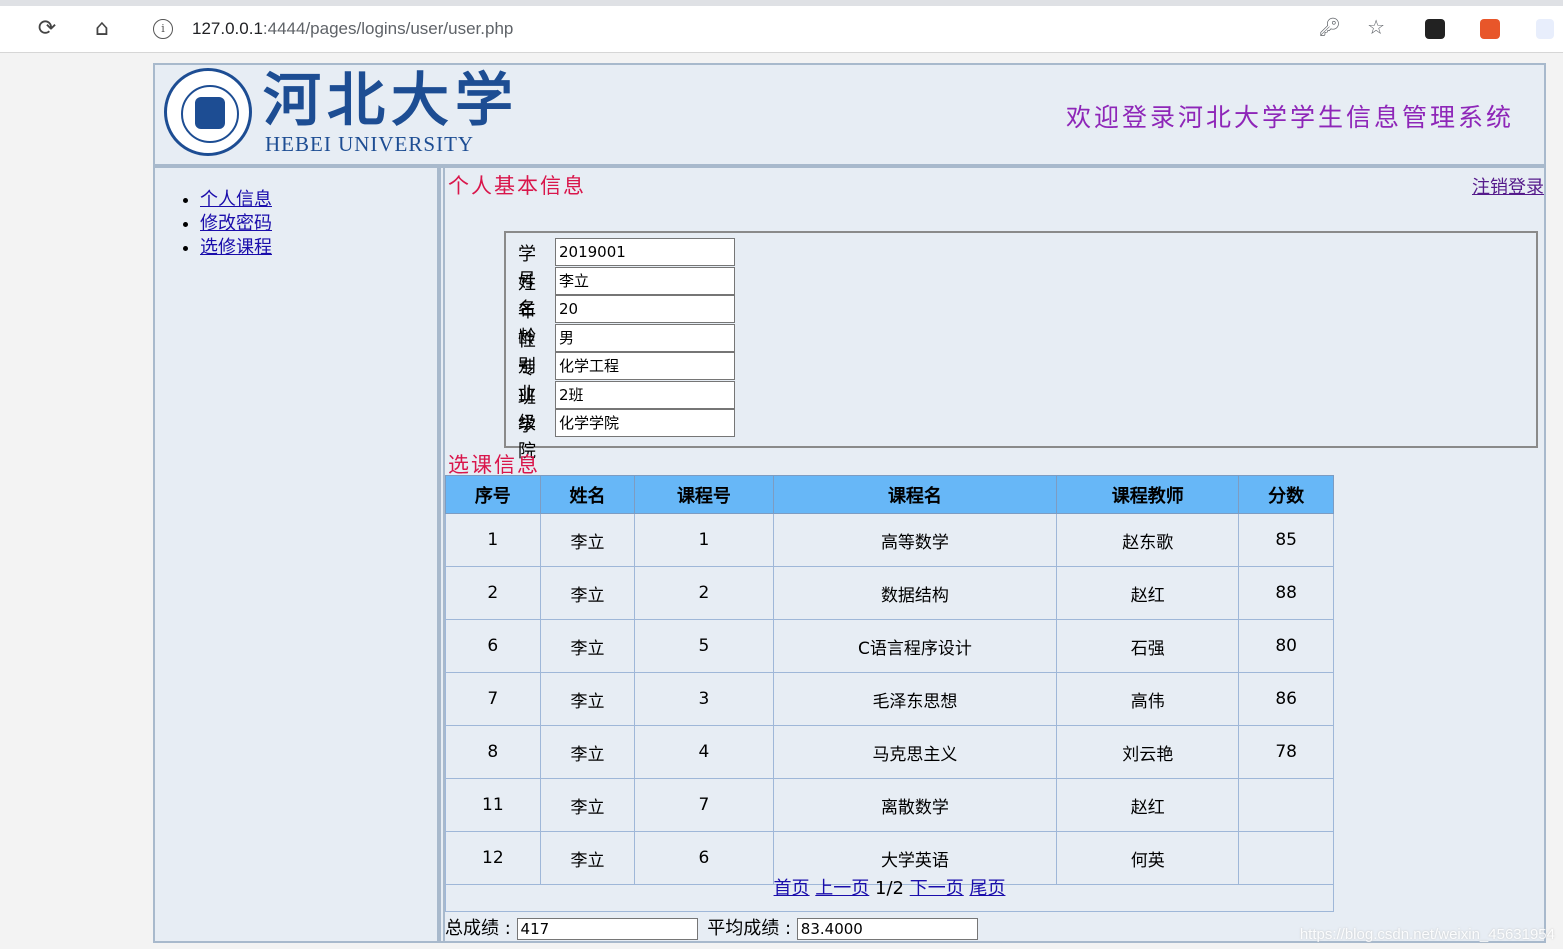 Image resolution: width=1563 pixels, height=949 pixels. What do you see at coordinates (587, 494) in the screenshot?
I see `column-header: 姓名` at bounding box center [587, 494].